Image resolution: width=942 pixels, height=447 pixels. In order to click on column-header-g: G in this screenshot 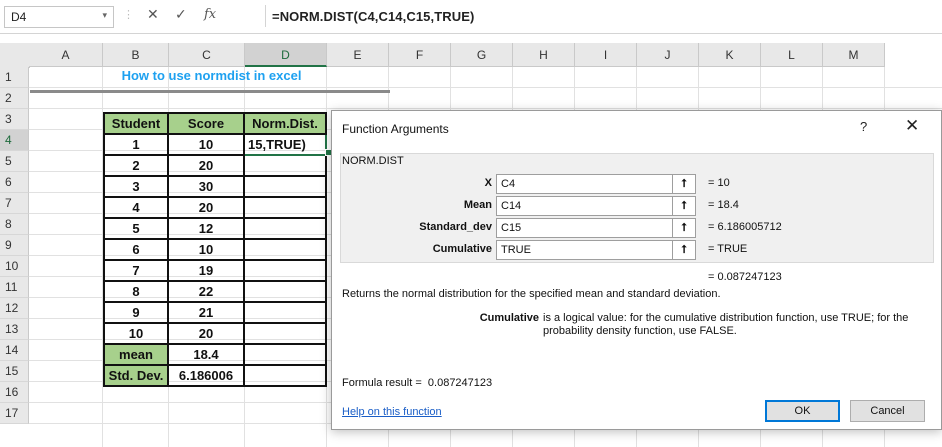, I will do `click(482, 55)`.